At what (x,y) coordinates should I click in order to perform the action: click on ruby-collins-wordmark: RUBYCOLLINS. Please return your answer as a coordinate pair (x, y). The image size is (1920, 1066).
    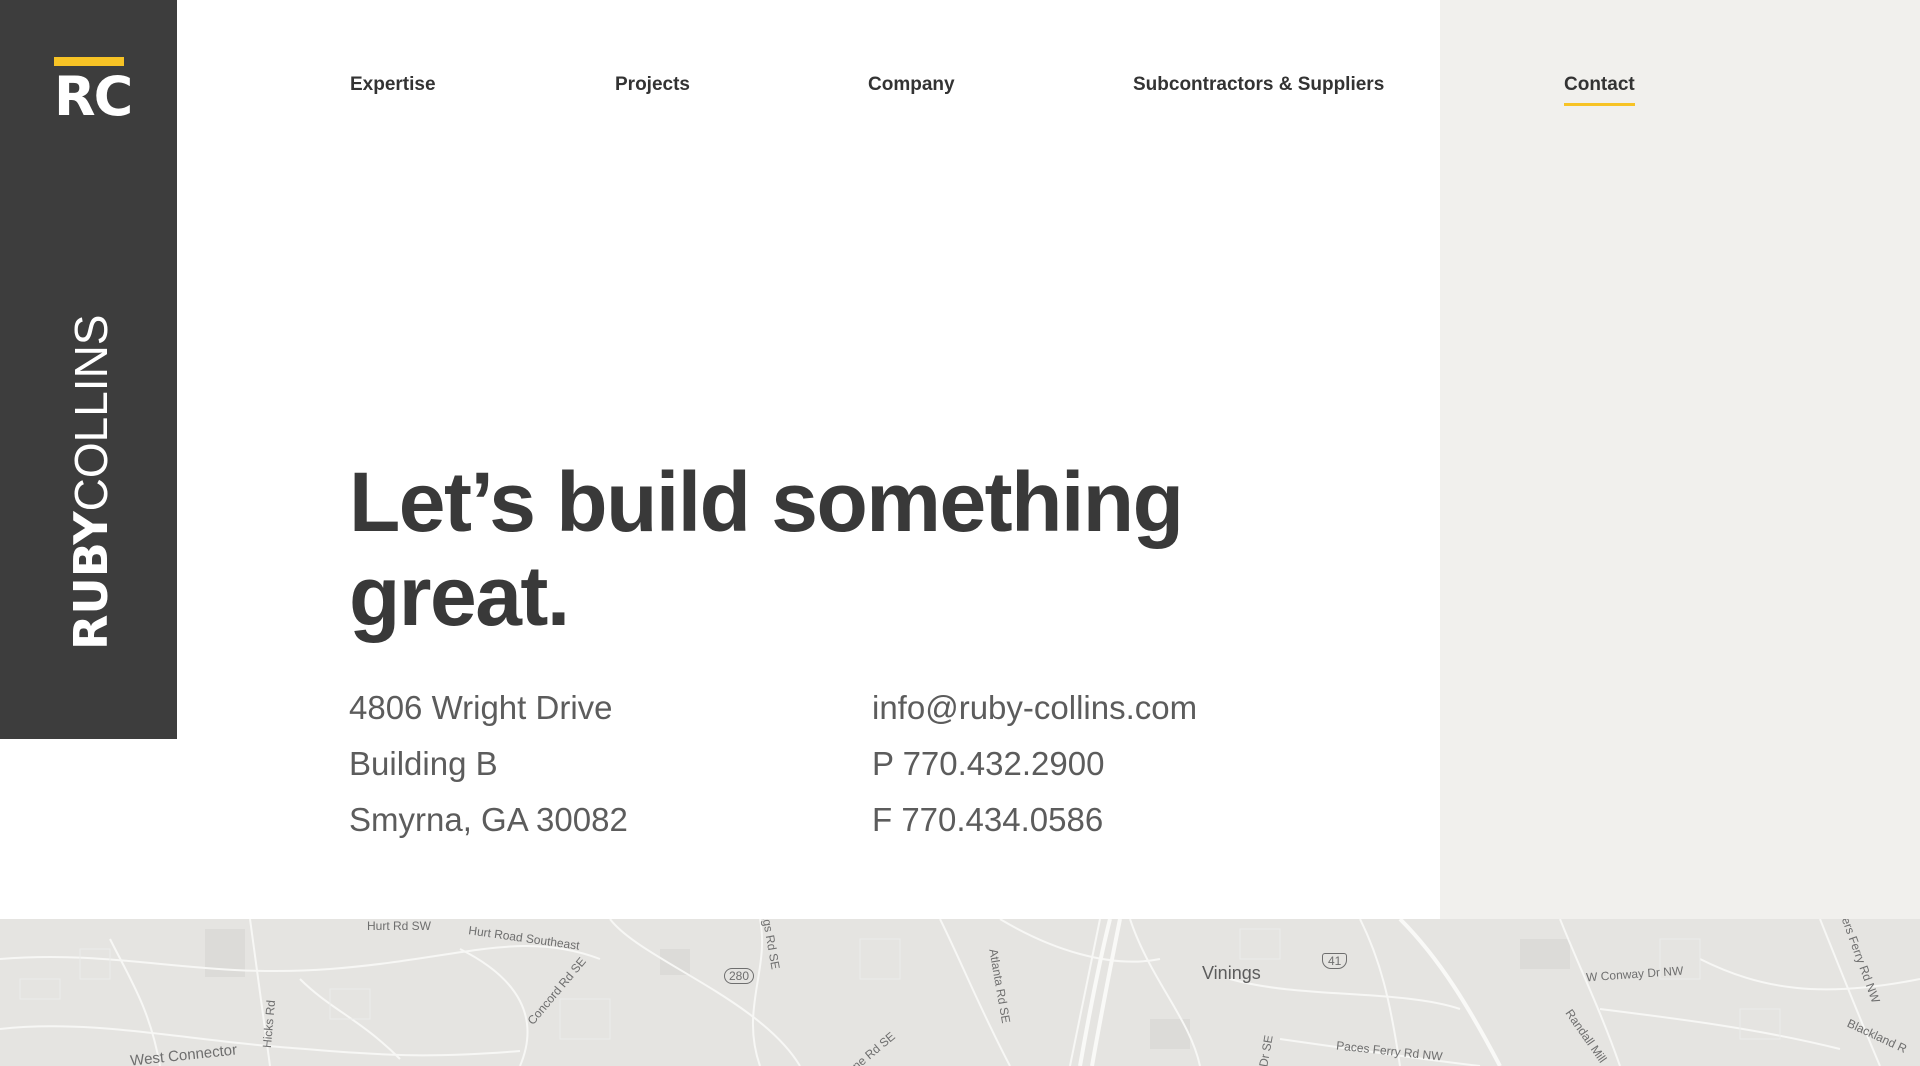
    Looking at the image, I should click on (91, 482).